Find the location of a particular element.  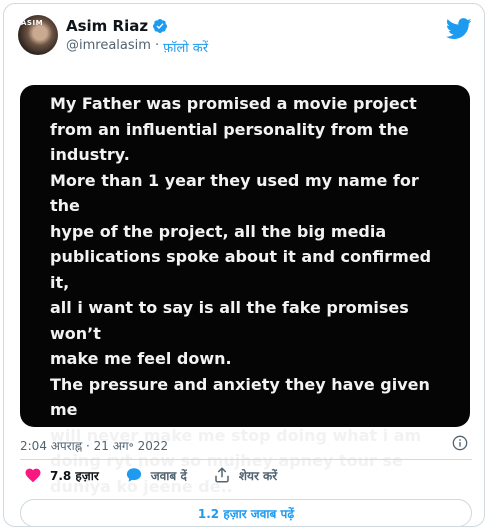

author-handle-row: @imrealasim · फ़ॉलो करें is located at coordinates (137, 47).